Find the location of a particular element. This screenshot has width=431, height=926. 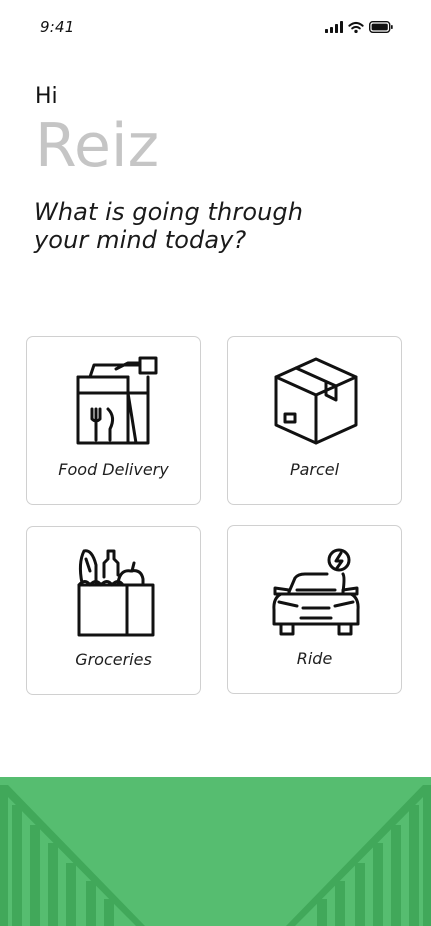

service-card-parcel: Parcel is located at coordinates (314, 420).